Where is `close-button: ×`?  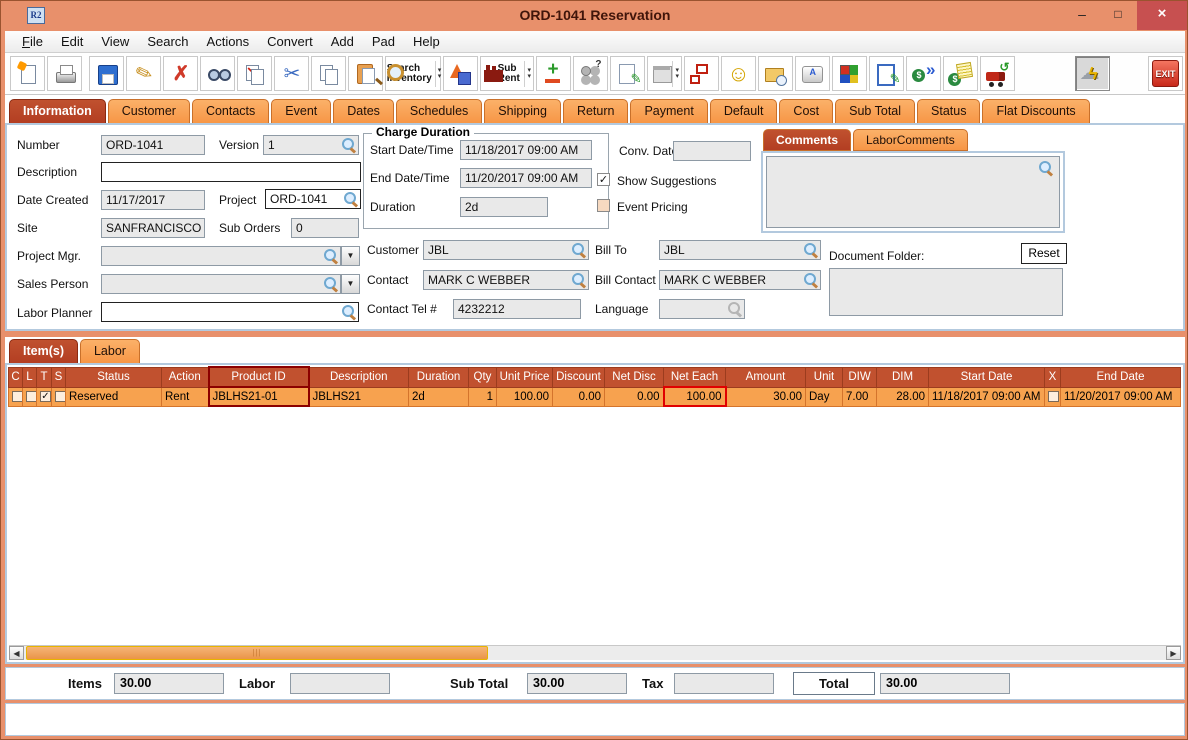 close-button: × is located at coordinates (1162, 15).